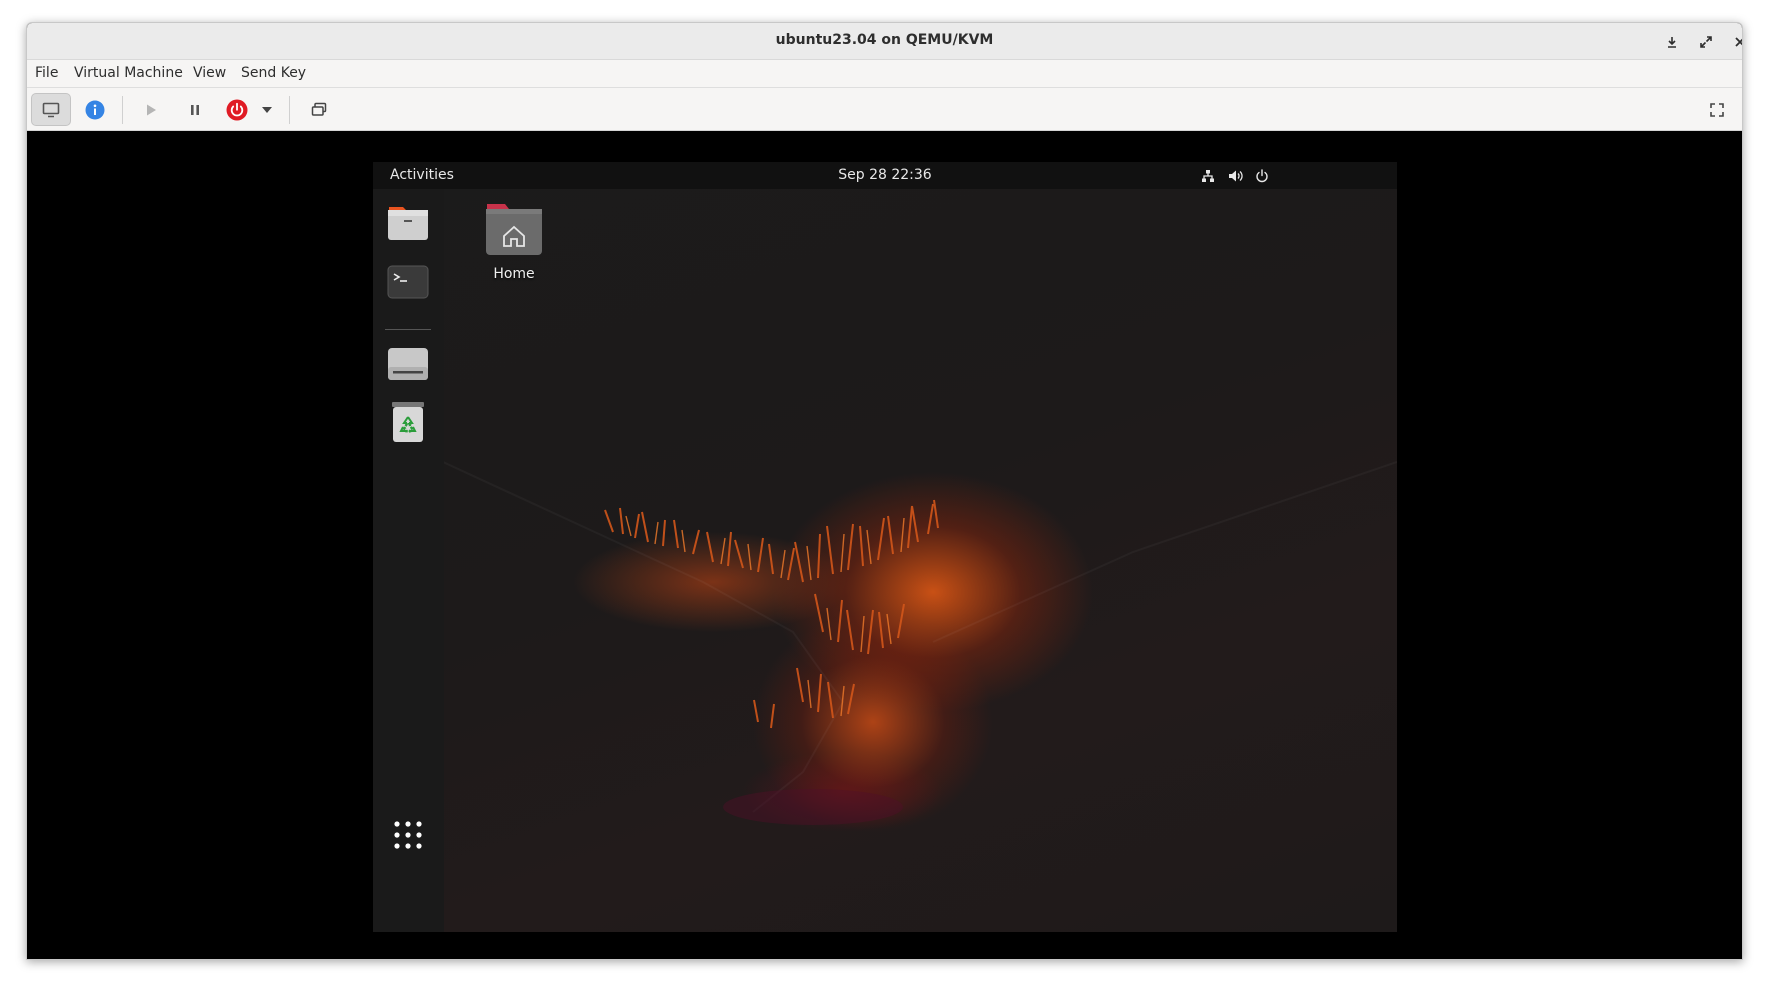 The image size is (1769, 988). Describe the element at coordinates (408, 560) in the screenshot. I see `dock: ♻` at that location.